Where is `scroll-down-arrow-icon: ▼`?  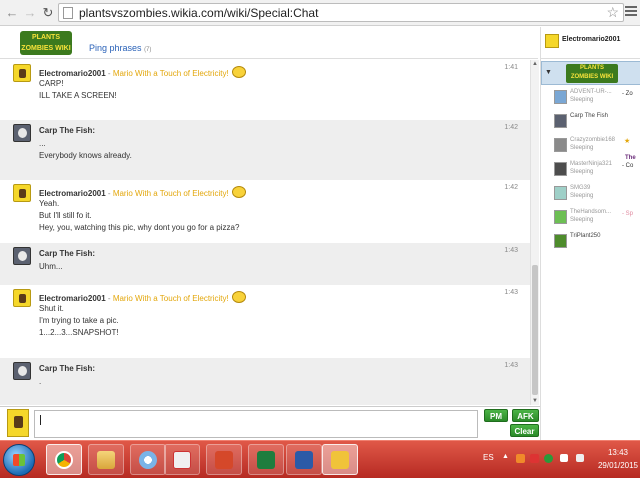
scroll-down-arrow-icon: ▼ is located at coordinates (535, 401).